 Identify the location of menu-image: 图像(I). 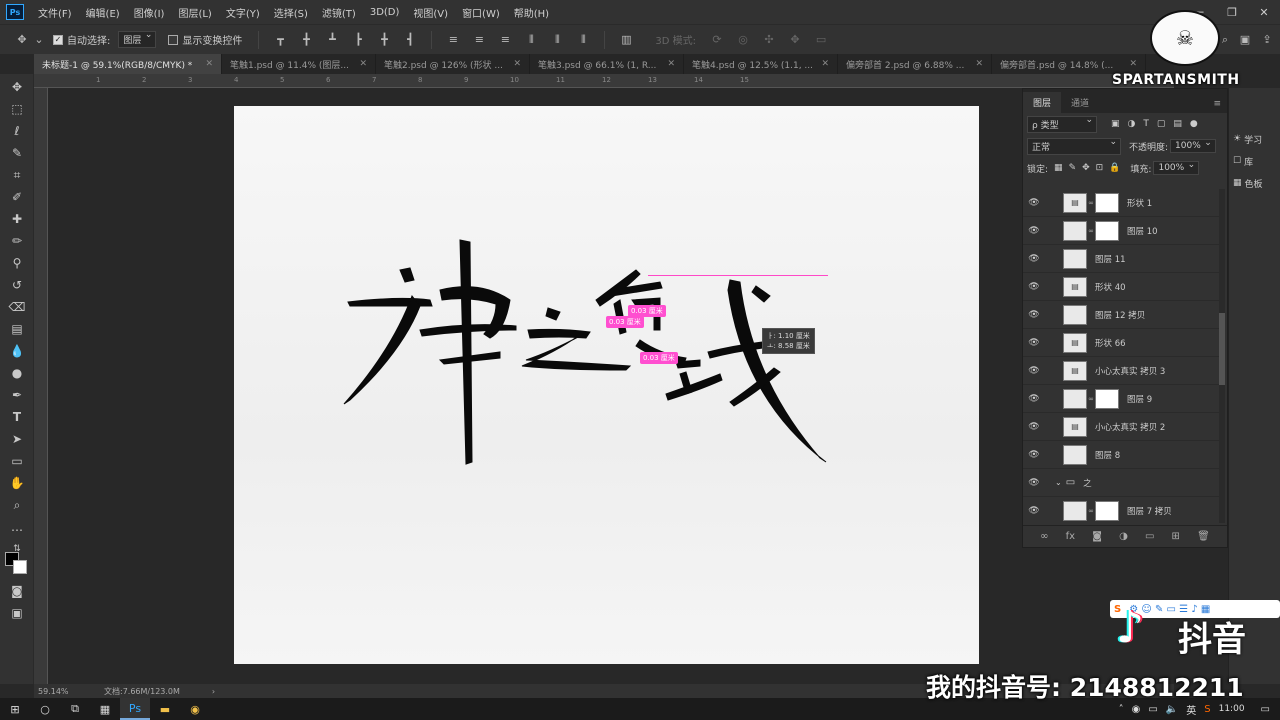
(149, 12).